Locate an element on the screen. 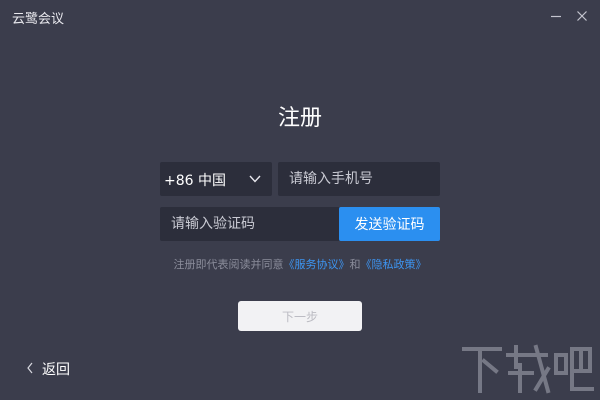 This screenshot has width=600, height=400. agreement-conjunction: 和 is located at coordinates (355, 264).